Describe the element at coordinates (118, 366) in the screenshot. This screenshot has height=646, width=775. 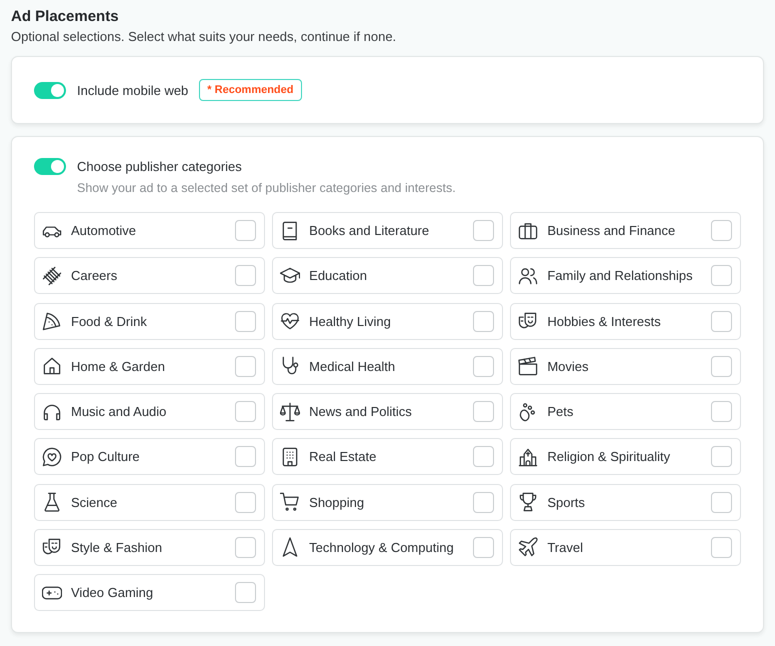
I see `category-label: Home & Garden` at that location.